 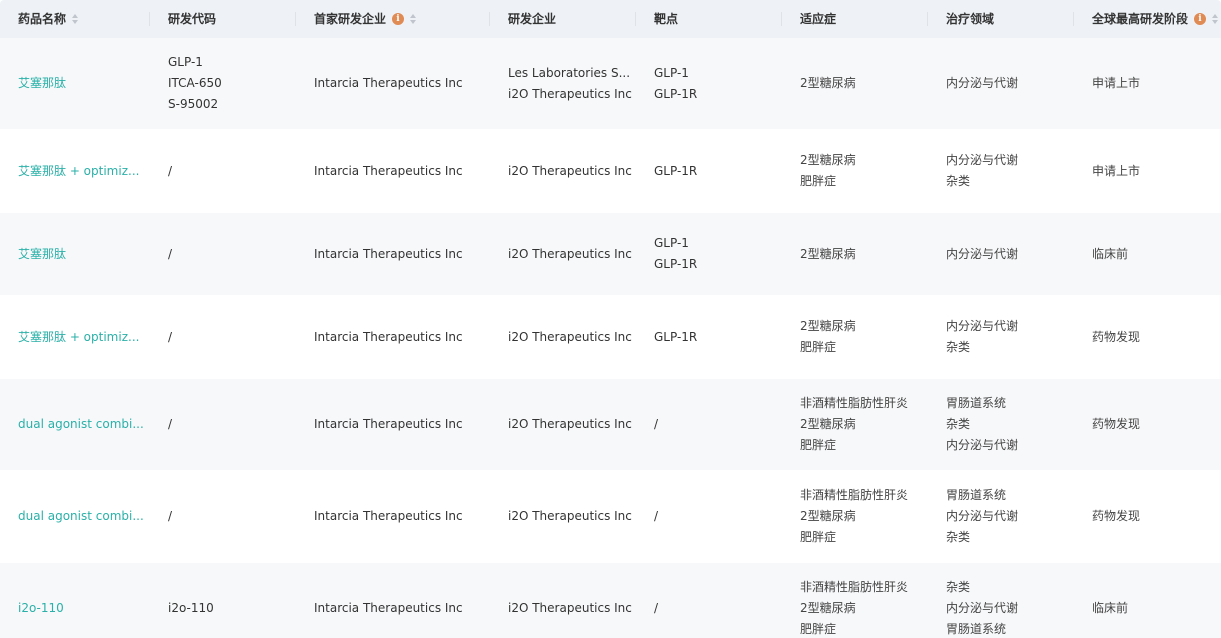 What do you see at coordinates (1001, 337) in the screenshot?
I see `therapy-area-cell: 内分泌与代谢 杂类` at bounding box center [1001, 337].